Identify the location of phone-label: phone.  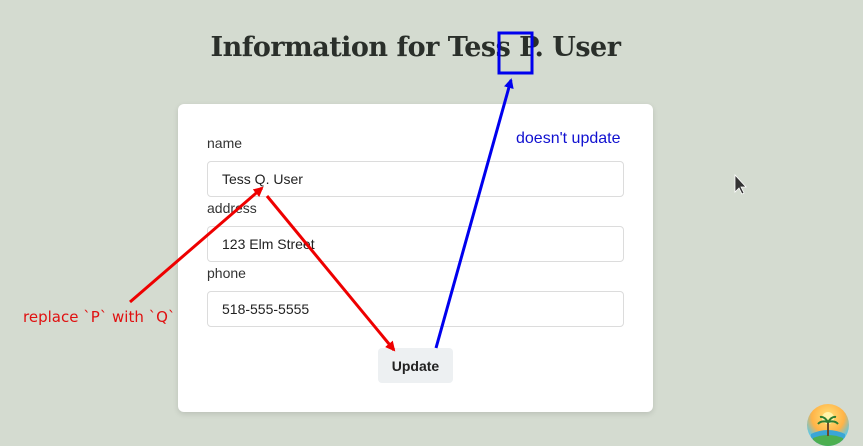
(226, 273).